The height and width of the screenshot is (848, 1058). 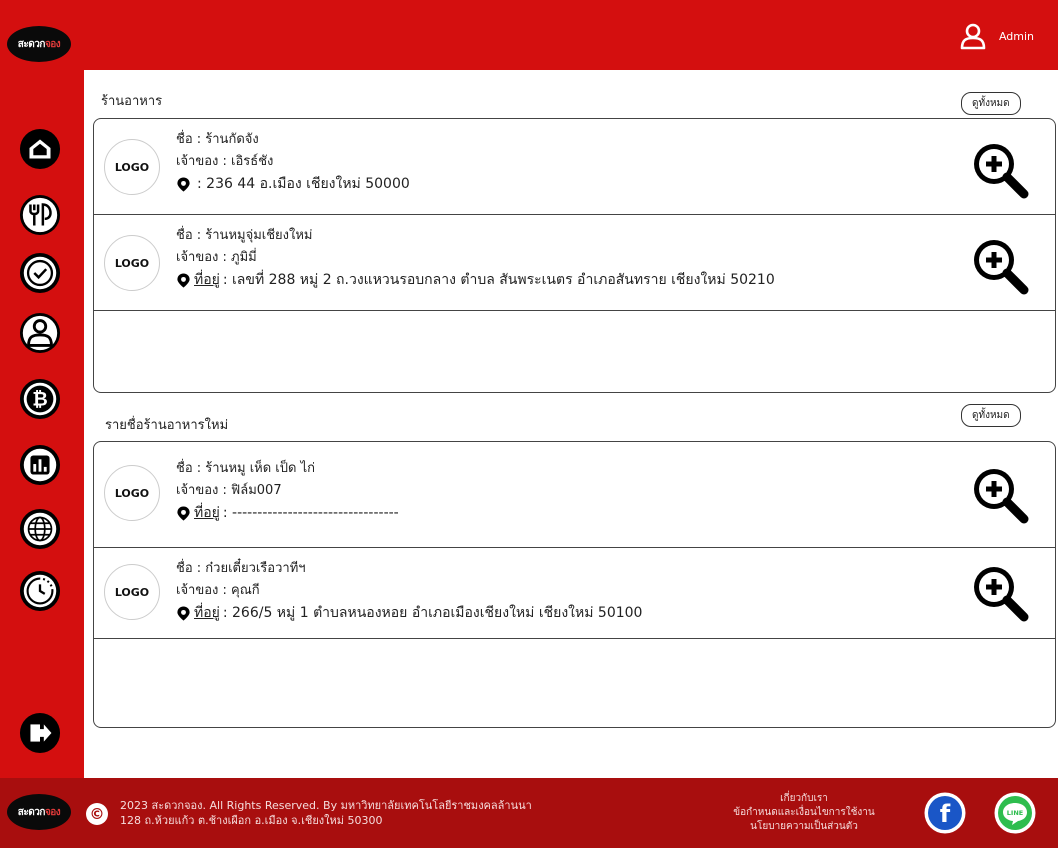 I want to click on see-all-new-restaurants-button: ดูทั้งหมด, so click(x=991, y=415).